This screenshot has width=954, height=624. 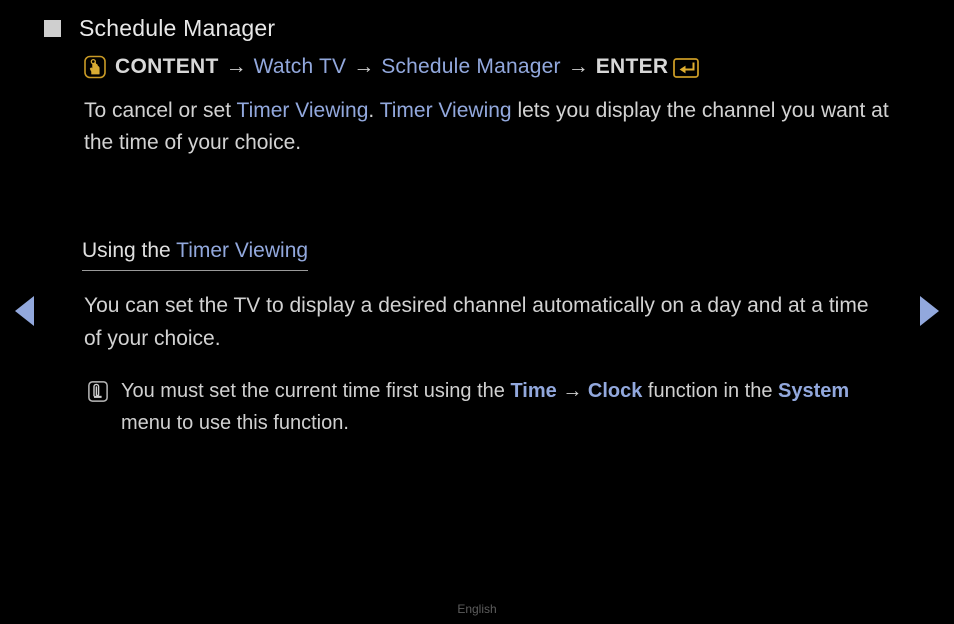 I want to click on breadcrumb-item-enter: ENTER, so click(x=632, y=66).